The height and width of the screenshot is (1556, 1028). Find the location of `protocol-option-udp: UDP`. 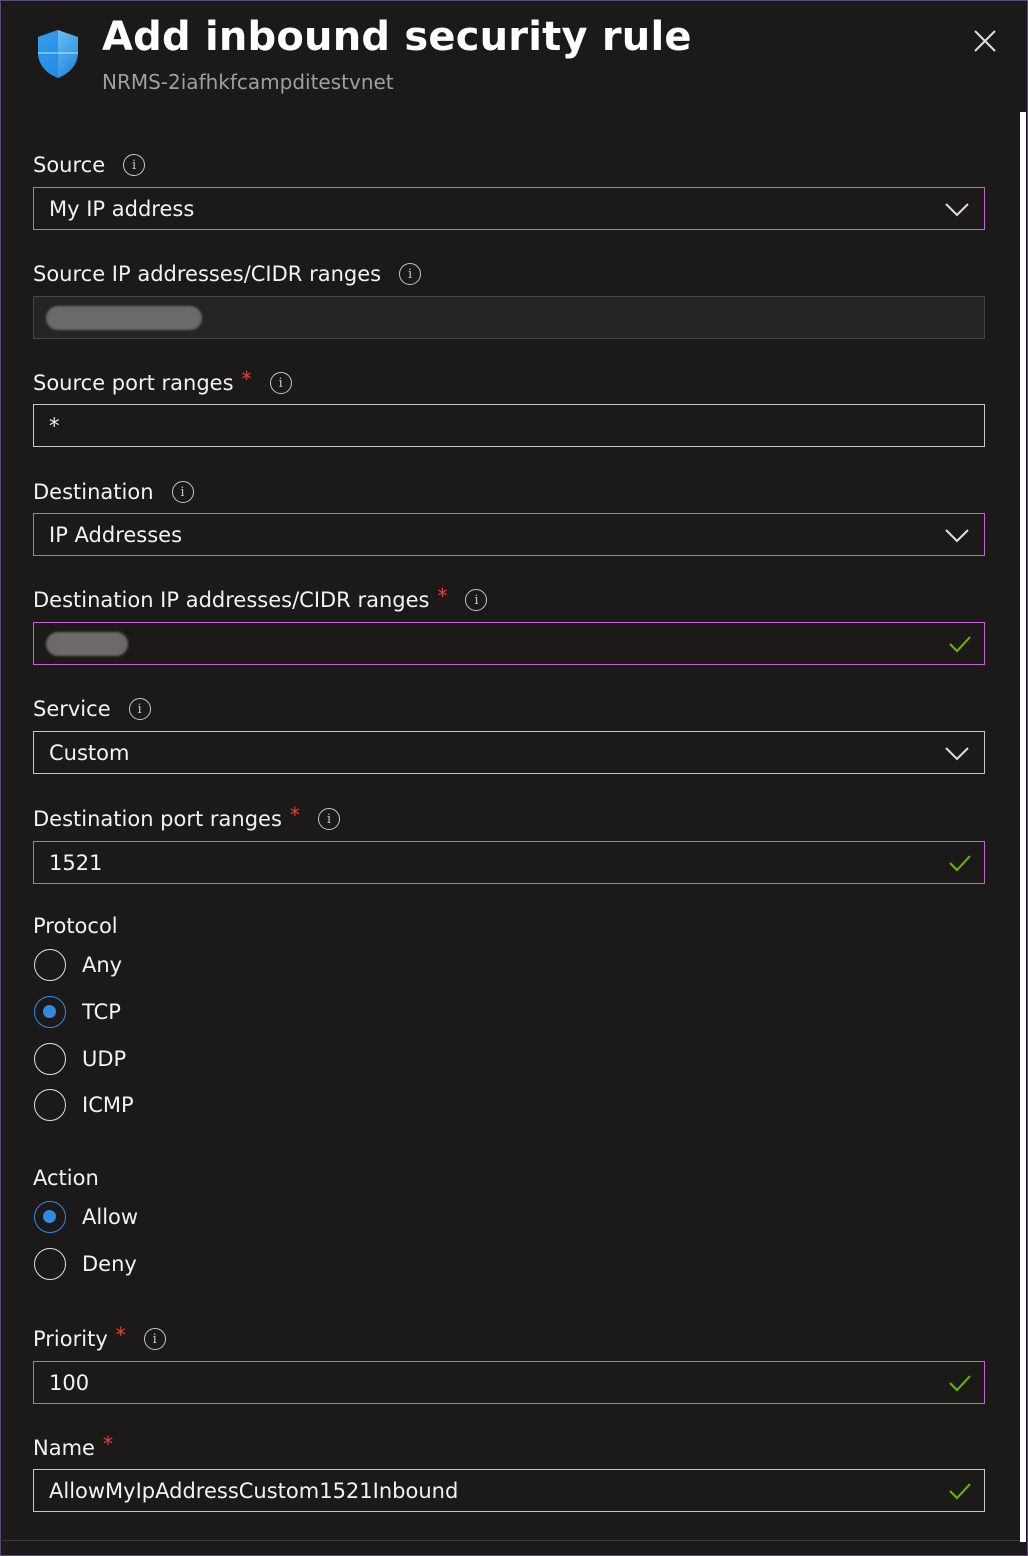

protocol-option-udp: UDP is located at coordinates (80, 1059).